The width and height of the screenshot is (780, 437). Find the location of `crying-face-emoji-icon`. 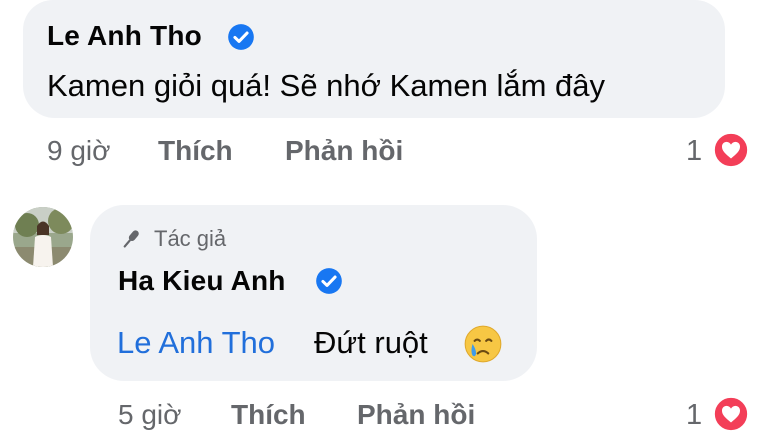

crying-face-emoji-icon is located at coordinates (483, 344).